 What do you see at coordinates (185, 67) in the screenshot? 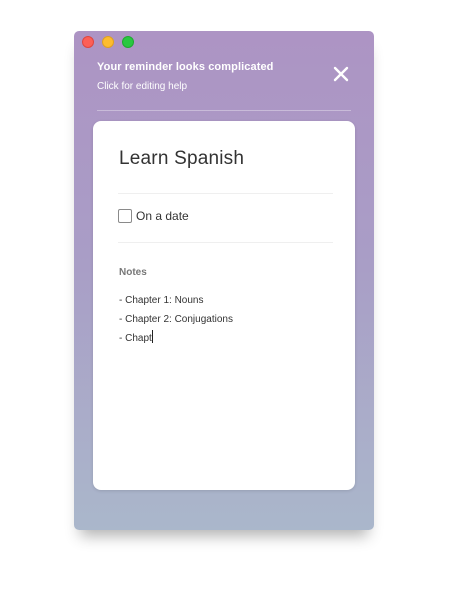
I see `banner-title: Your reminder looks complicated` at bounding box center [185, 67].